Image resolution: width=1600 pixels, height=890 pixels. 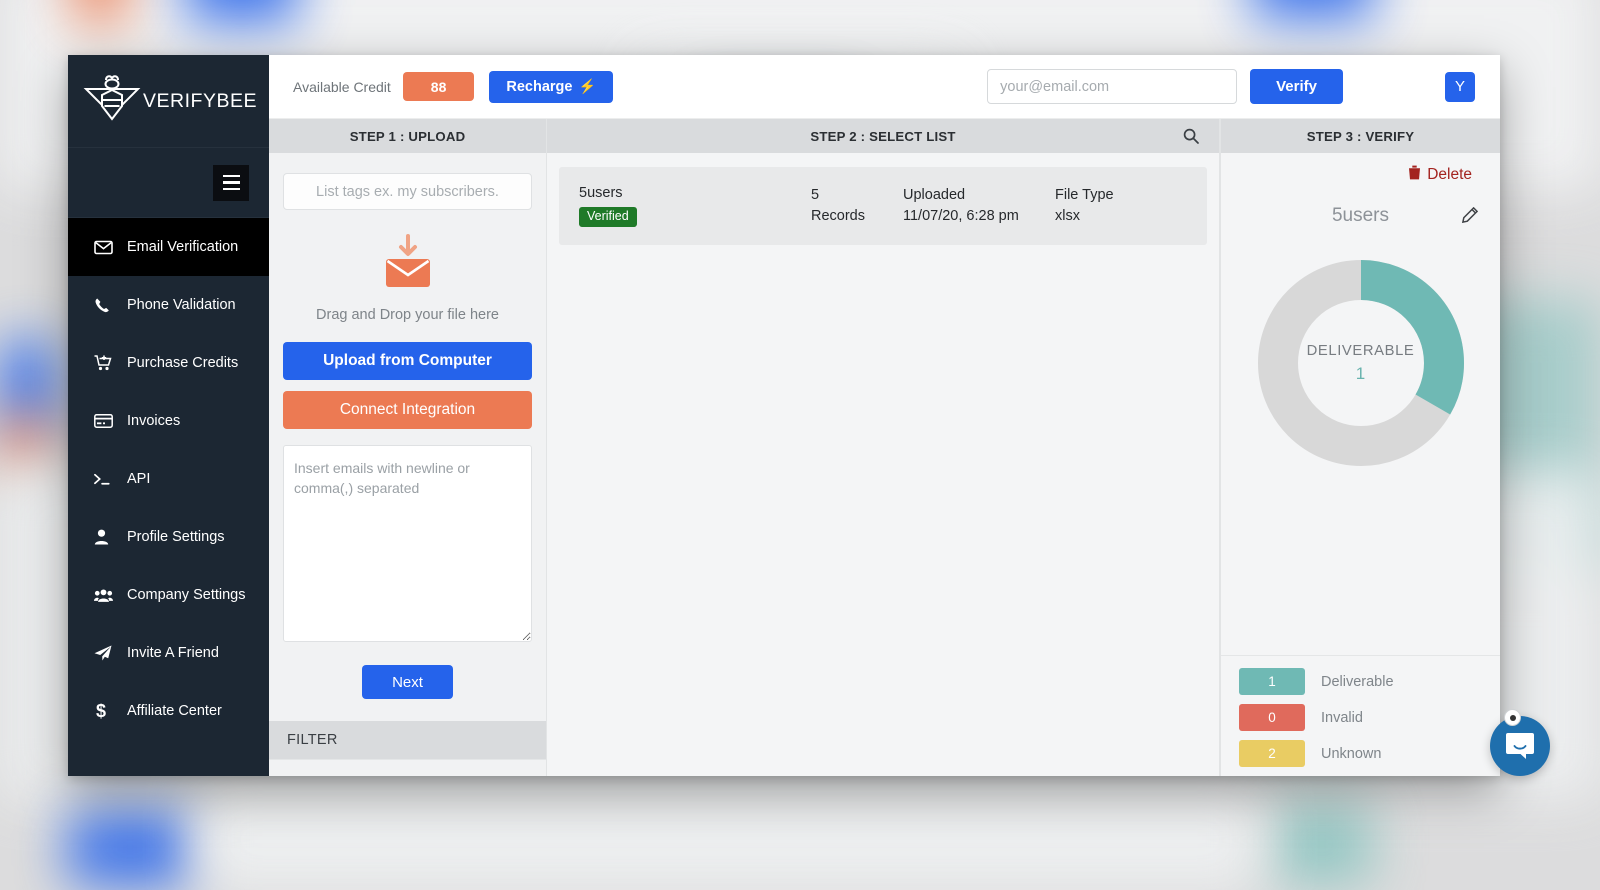 What do you see at coordinates (608, 217) in the screenshot?
I see `status-badge: Verified` at bounding box center [608, 217].